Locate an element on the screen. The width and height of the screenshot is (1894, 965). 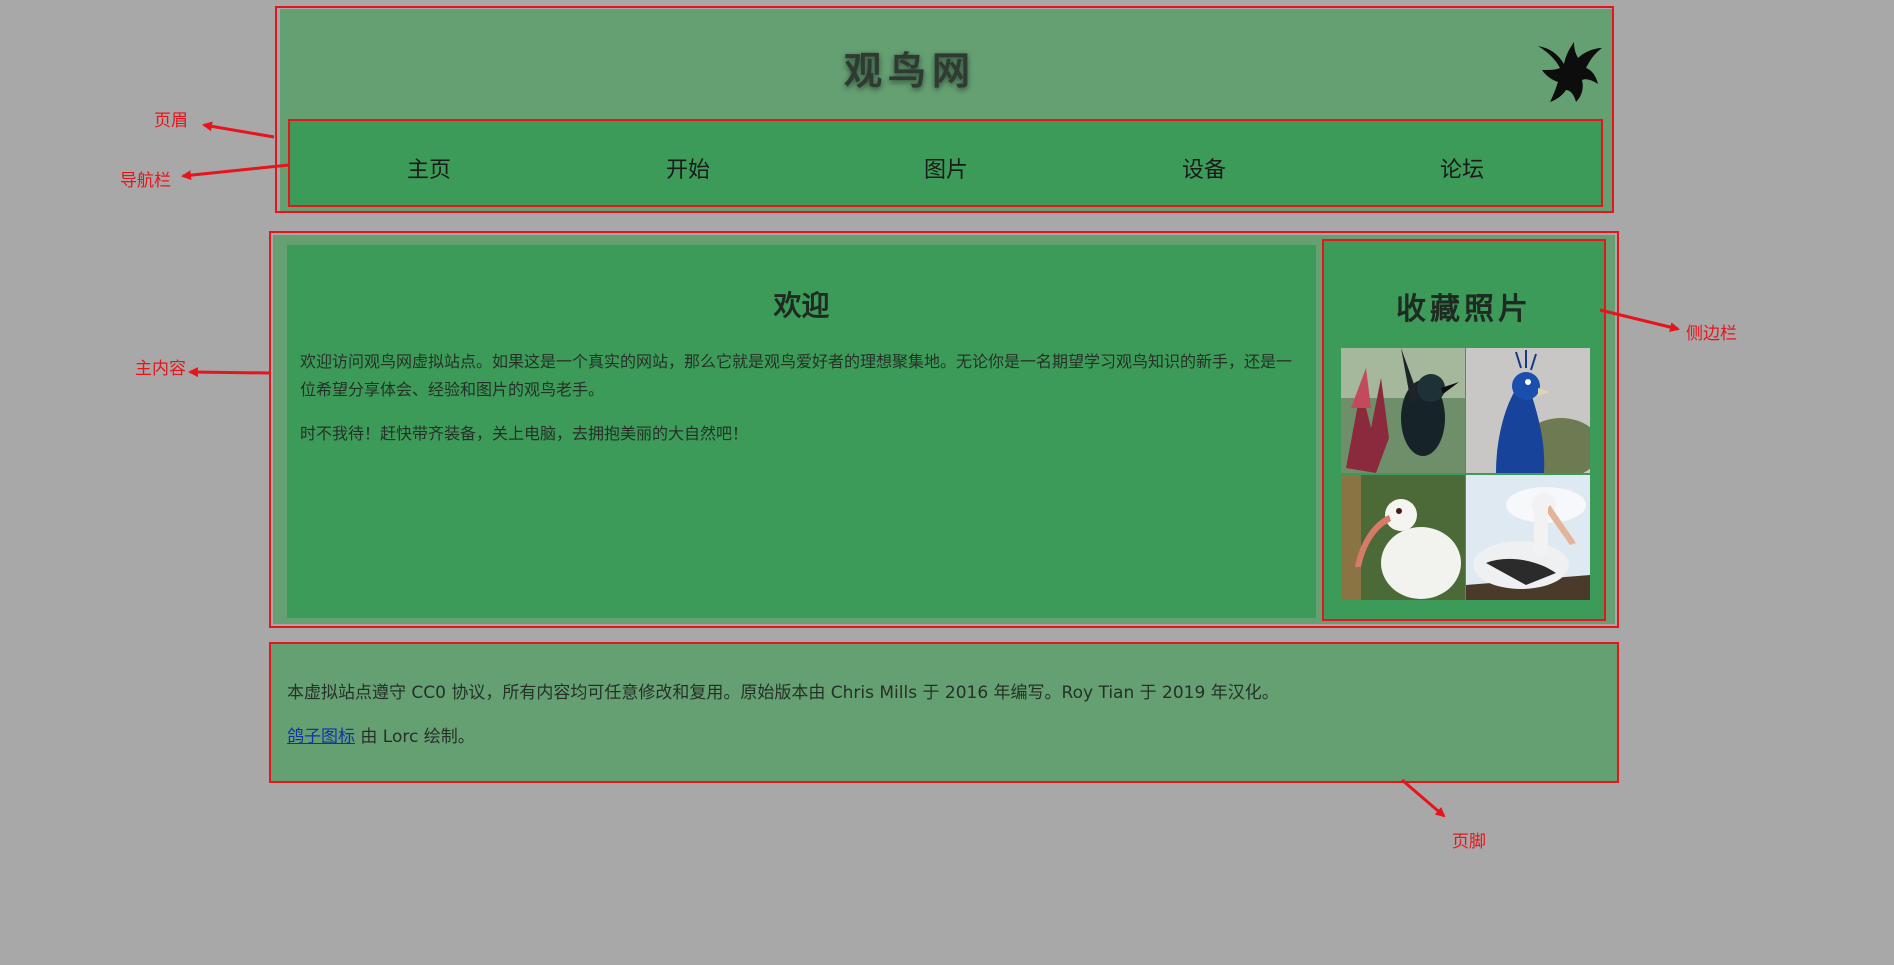
nav-annotation: 导航栏 is located at coordinates (145, 181).